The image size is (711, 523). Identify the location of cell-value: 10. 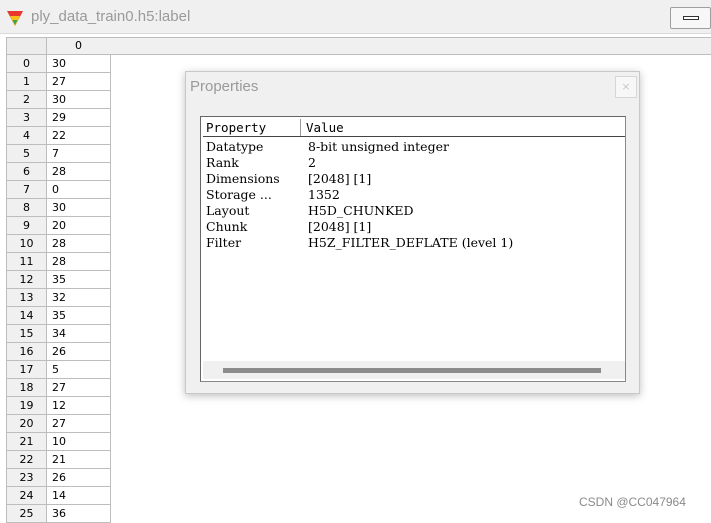
(78, 441).